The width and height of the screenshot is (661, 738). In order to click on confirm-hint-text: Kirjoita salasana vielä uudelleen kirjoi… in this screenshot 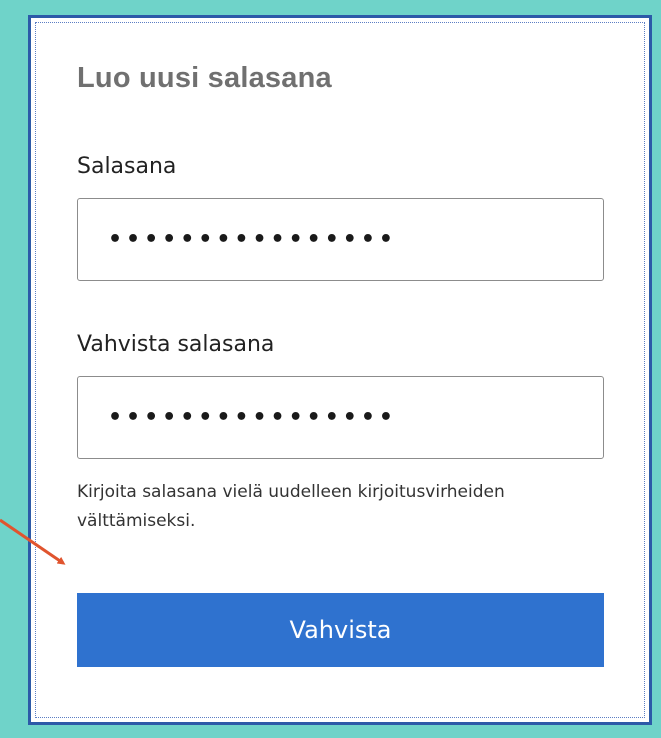, I will do `click(291, 506)`.